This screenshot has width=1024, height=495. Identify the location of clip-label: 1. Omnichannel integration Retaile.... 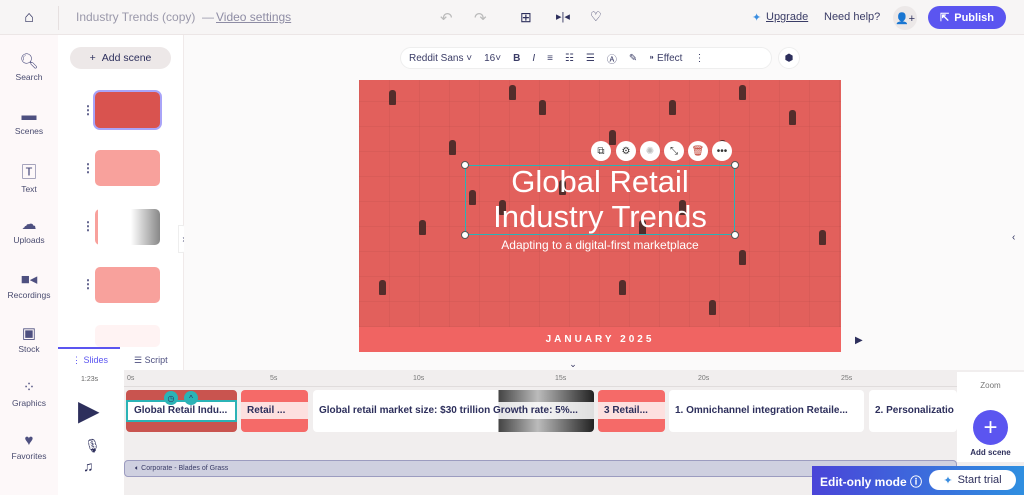
(766, 410).